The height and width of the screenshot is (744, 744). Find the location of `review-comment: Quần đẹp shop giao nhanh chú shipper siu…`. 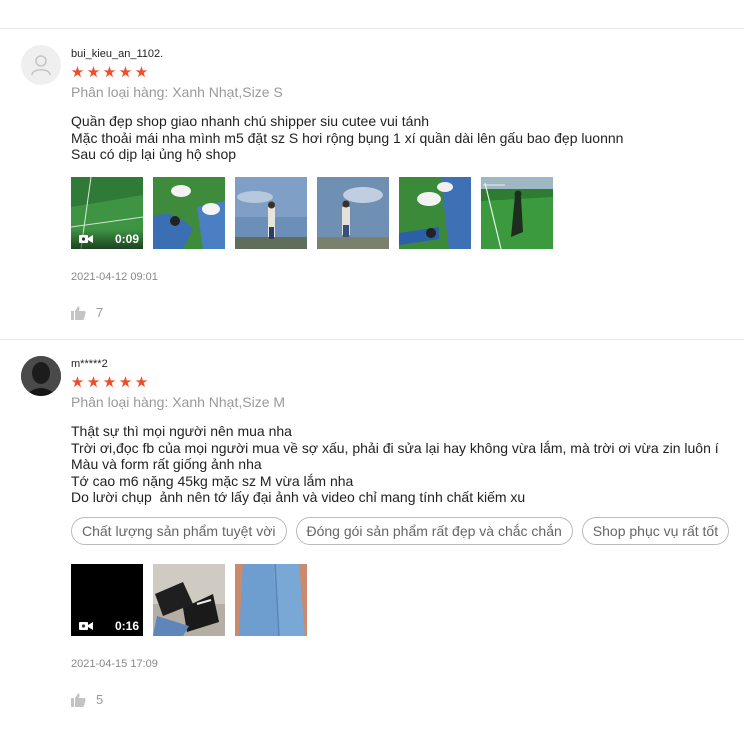

review-comment: Quần đẹp shop giao nhanh chú shipper siu… is located at coordinates (347, 138).